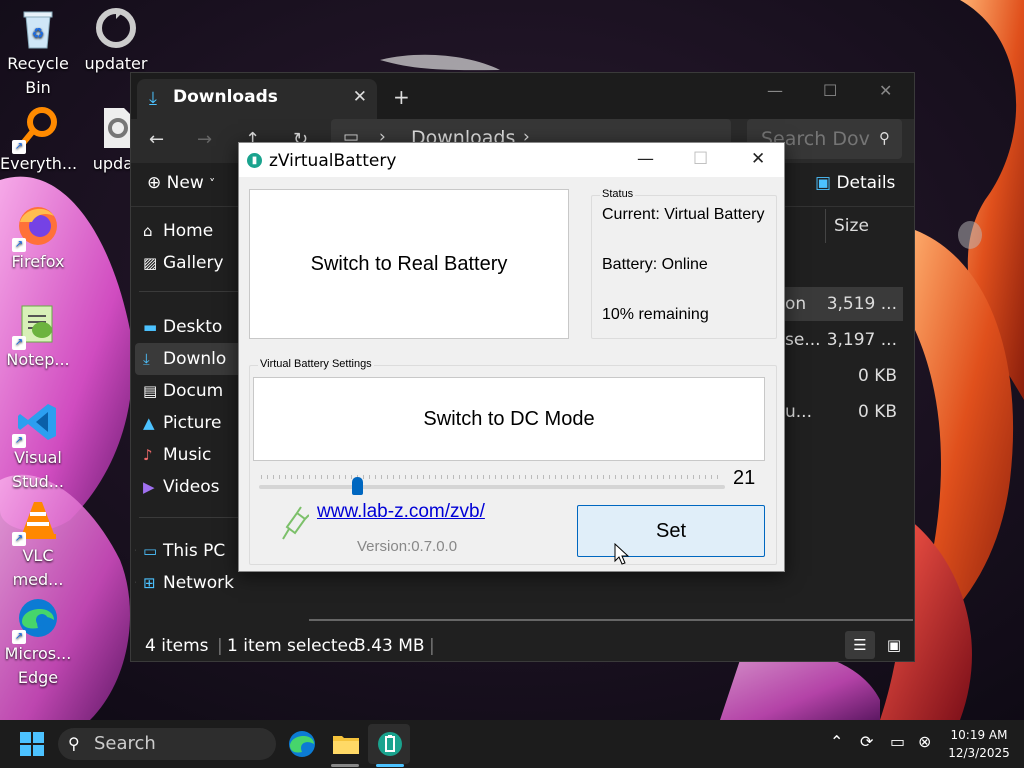  Describe the element at coordinates (204, 139) in the screenshot. I see `forward-arrow-icon: →` at that location.